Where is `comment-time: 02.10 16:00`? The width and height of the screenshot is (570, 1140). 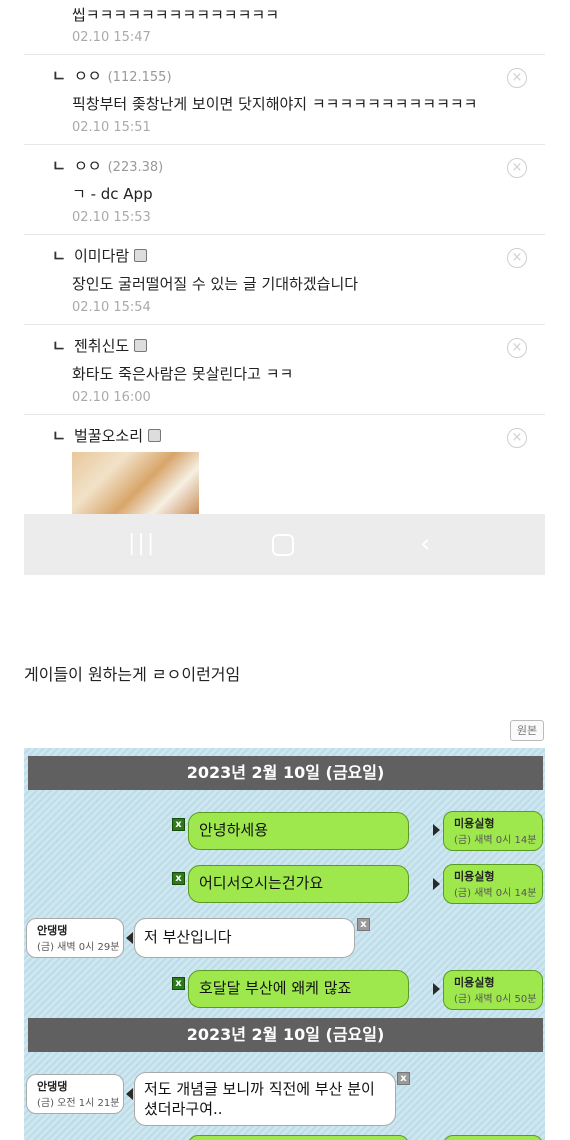
comment-time: 02.10 16:00 is located at coordinates (111, 397).